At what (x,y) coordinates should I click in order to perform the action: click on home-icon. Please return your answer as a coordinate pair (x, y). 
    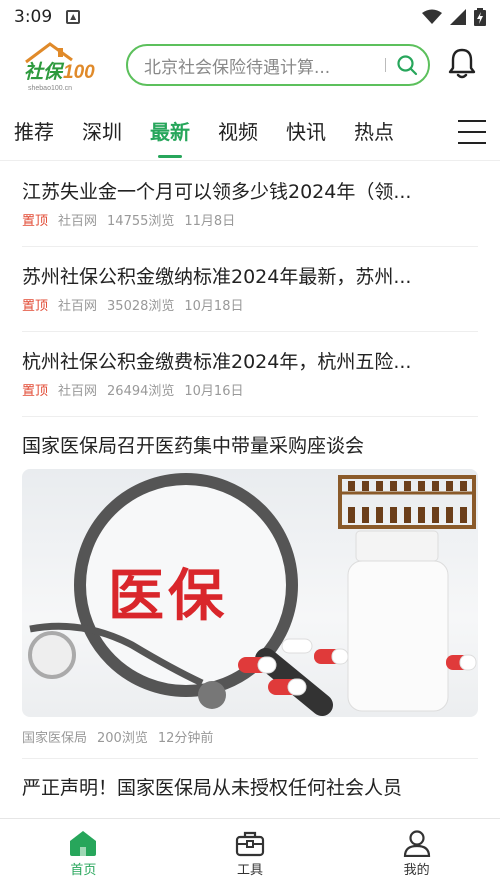
    Looking at the image, I should click on (83, 843).